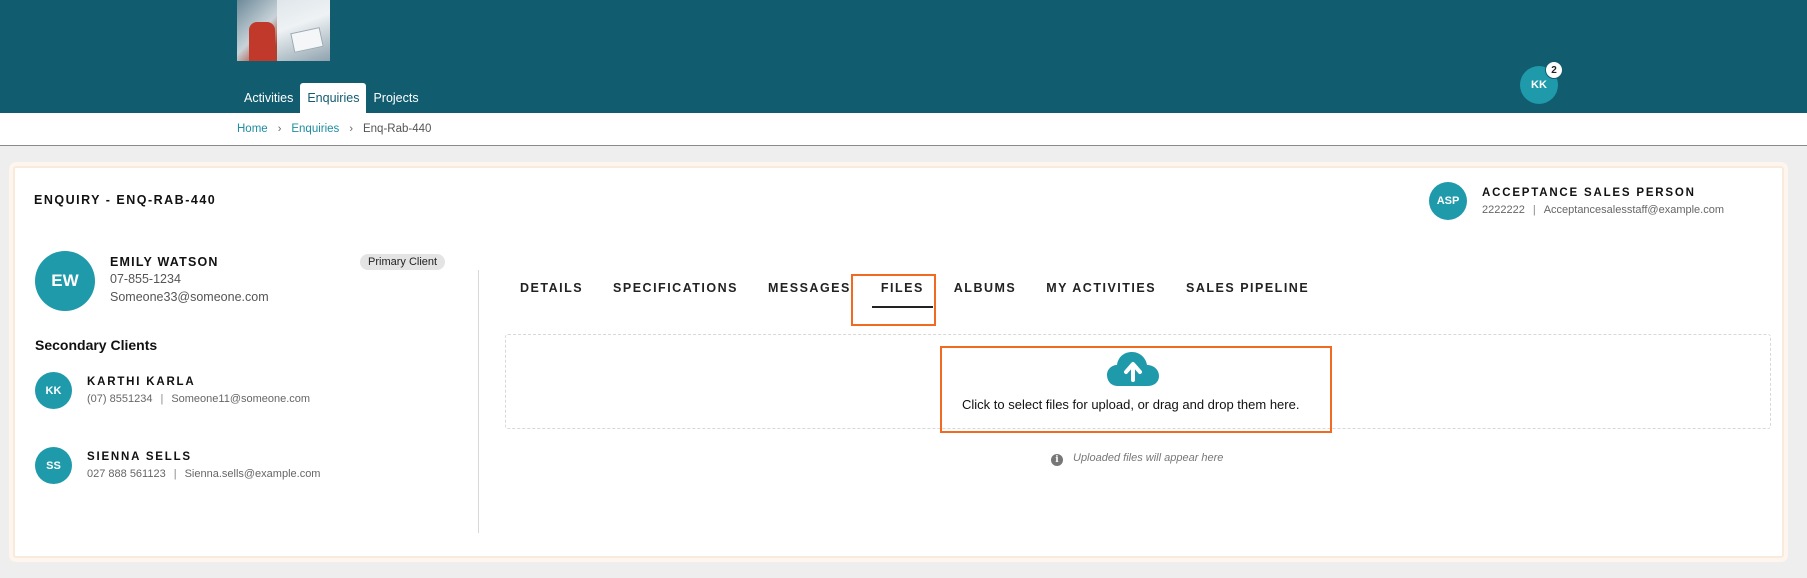 This screenshot has width=1807, height=578. What do you see at coordinates (1589, 193) in the screenshot?
I see `sales-person-name: ACCEPTANCE SALES PERSON` at bounding box center [1589, 193].